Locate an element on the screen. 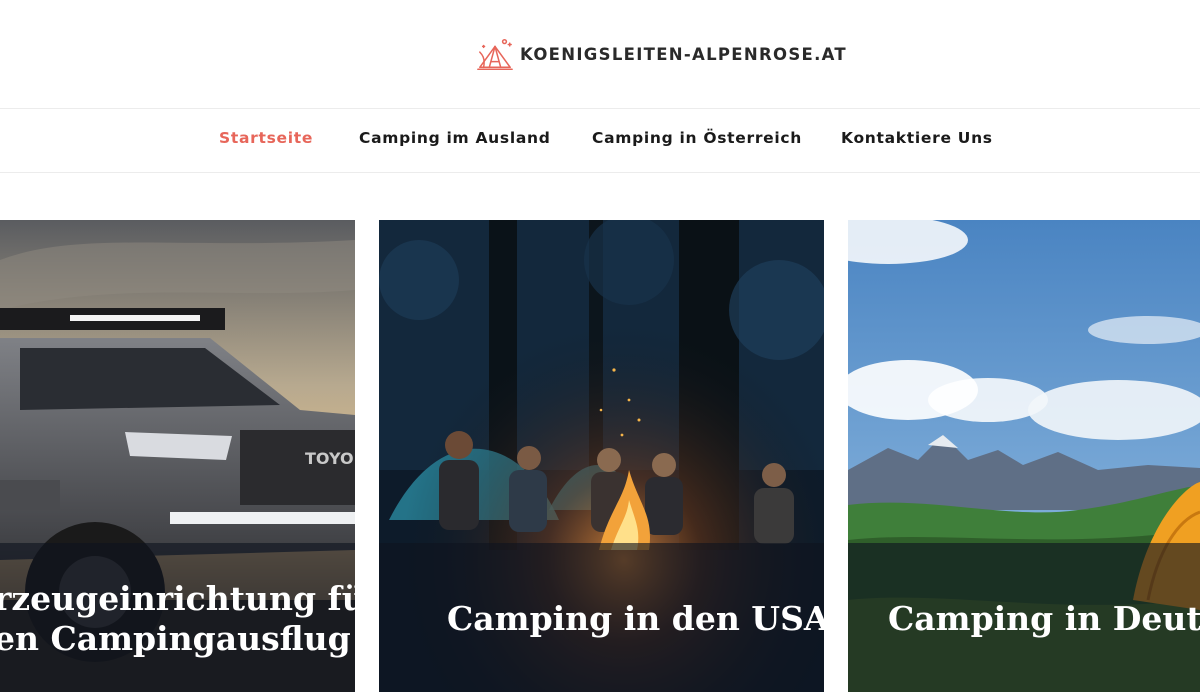 Image resolution: width=1200 pixels, height=700 pixels. nav-item-camping-im-ausland: Camping im Ausland is located at coordinates (455, 138).